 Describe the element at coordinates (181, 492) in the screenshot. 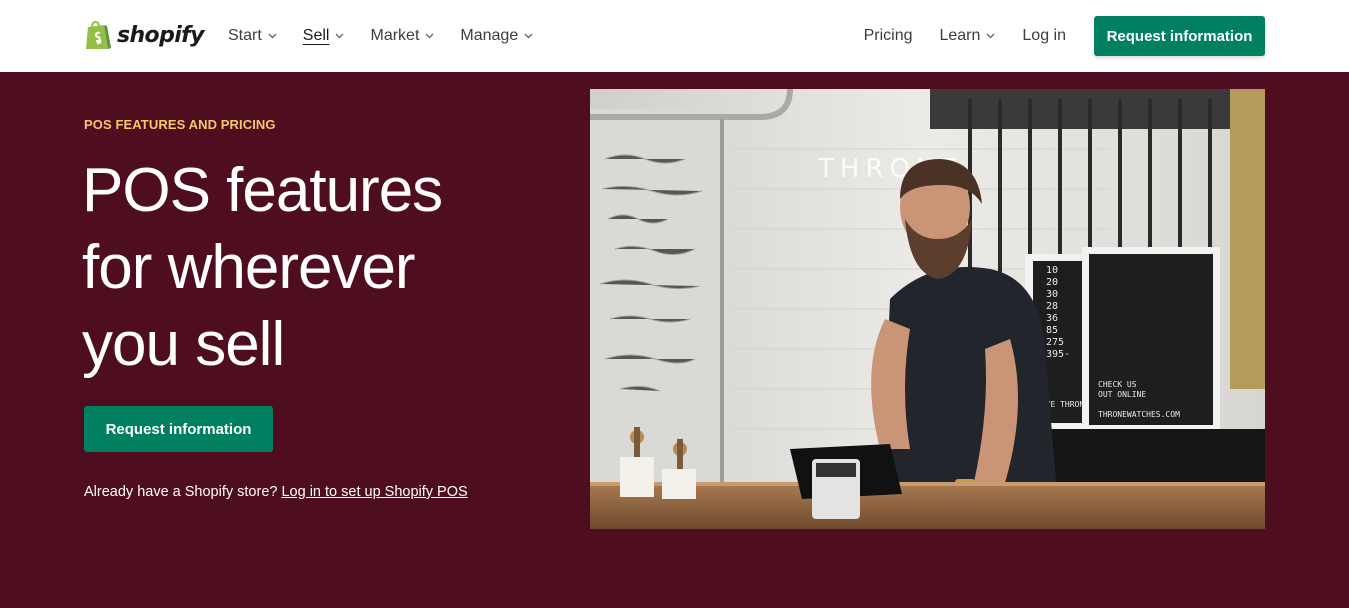

I see `existing-store-text: Already have a Shopify store?` at that location.